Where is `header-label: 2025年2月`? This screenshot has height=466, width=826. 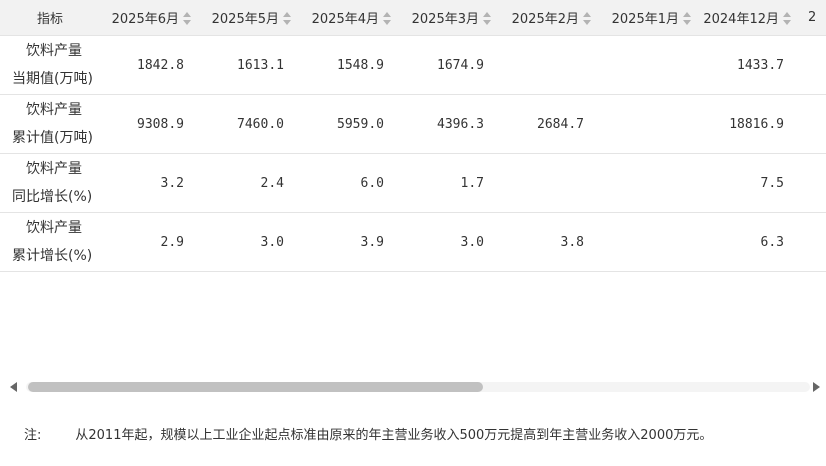
header-label: 2025年2月 is located at coordinates (545, 19).